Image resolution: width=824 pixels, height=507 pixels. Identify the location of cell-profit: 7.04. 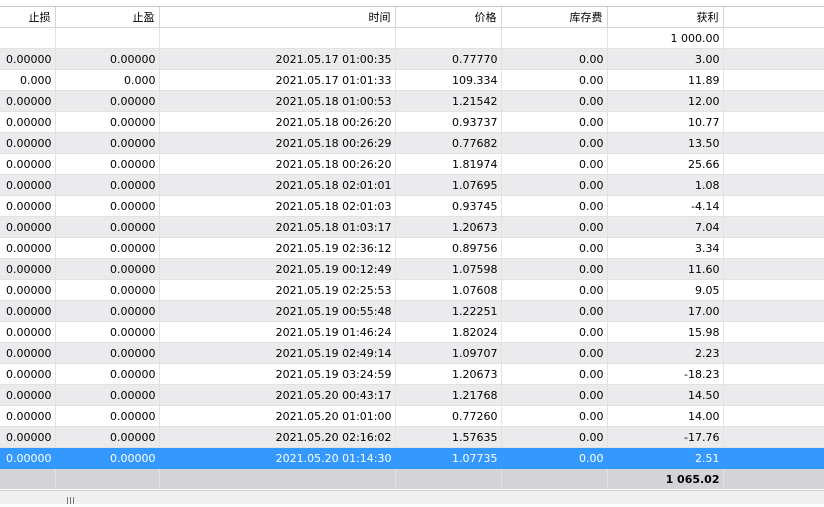
(665, 227).